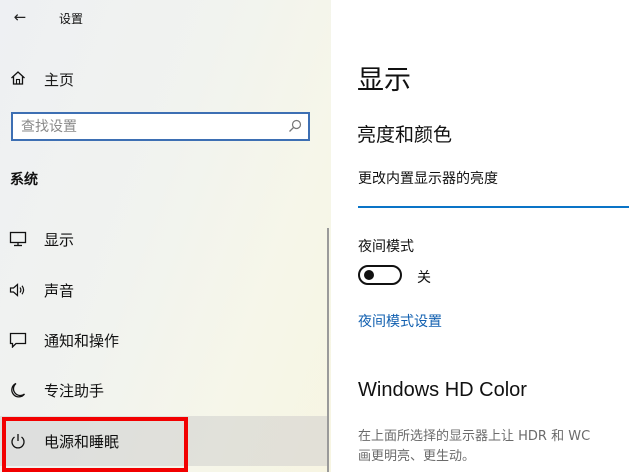 The image size is (629, 472). What do you see at coordinates (369, 275) in the screenshot?
I see `toggle-knob` at bounding box center [369, 275].